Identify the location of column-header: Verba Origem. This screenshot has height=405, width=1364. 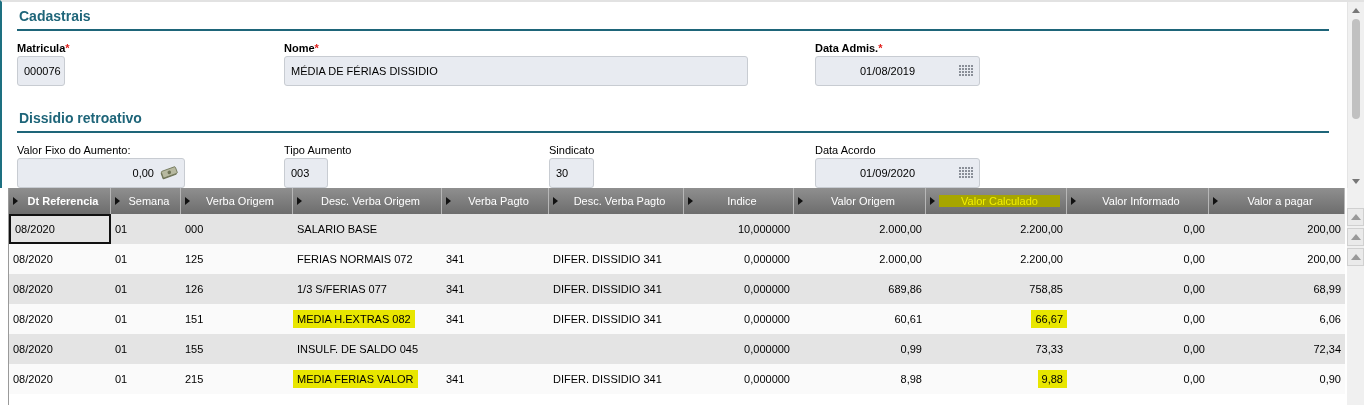
(237, 201).